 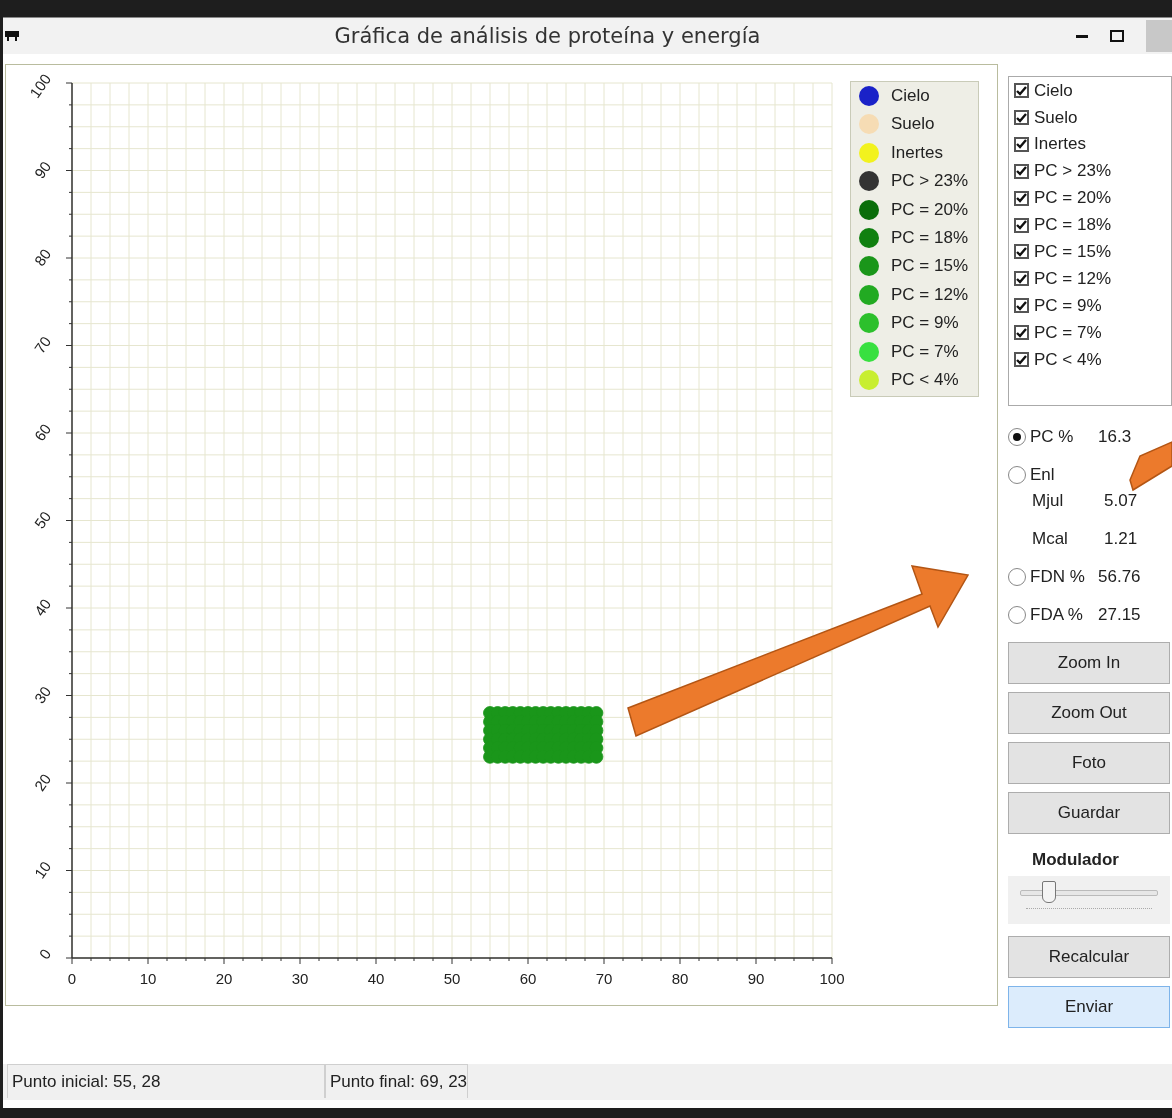 What do you see at coordinates (925, 379) in the screenshot?
I see `legend-label: PC < 4%` at bounding box center [925, 379].